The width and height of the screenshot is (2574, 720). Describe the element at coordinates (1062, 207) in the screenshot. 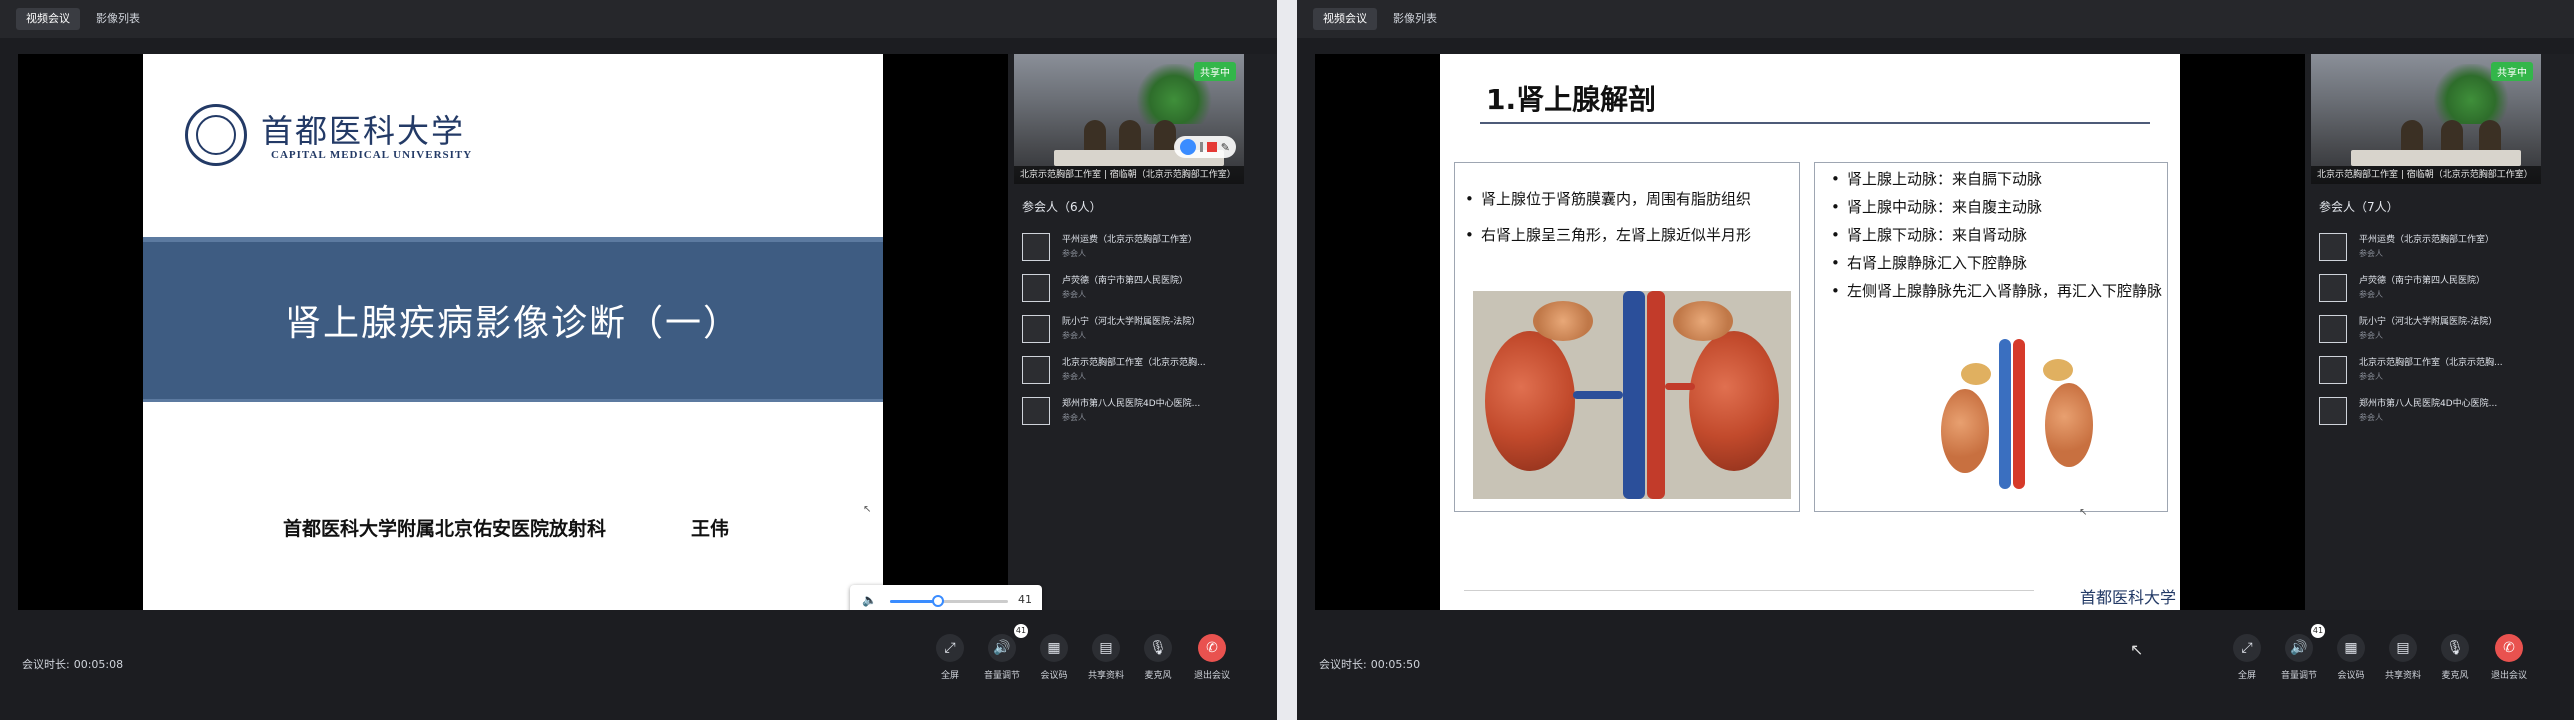

I see `participants-title: 参会人（6人）` at that location.